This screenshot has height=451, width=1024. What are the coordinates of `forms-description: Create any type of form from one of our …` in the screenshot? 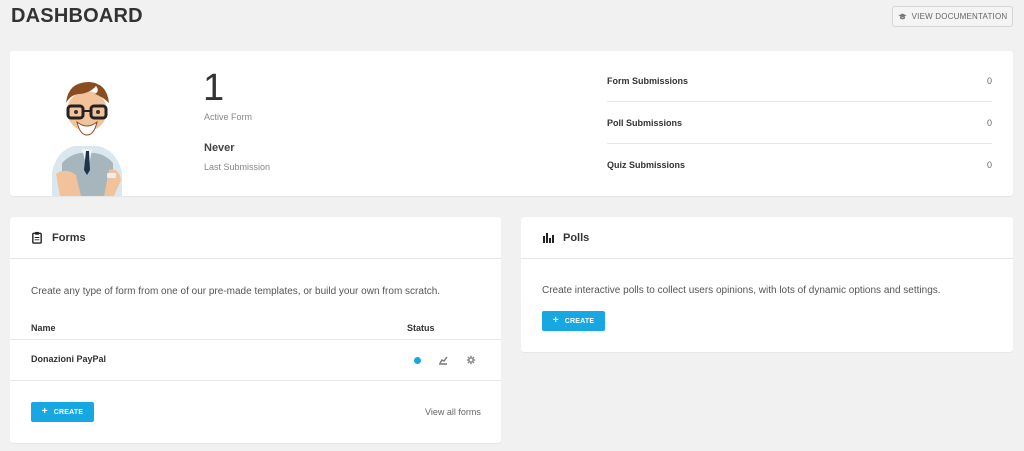 It's located at (236, 291).